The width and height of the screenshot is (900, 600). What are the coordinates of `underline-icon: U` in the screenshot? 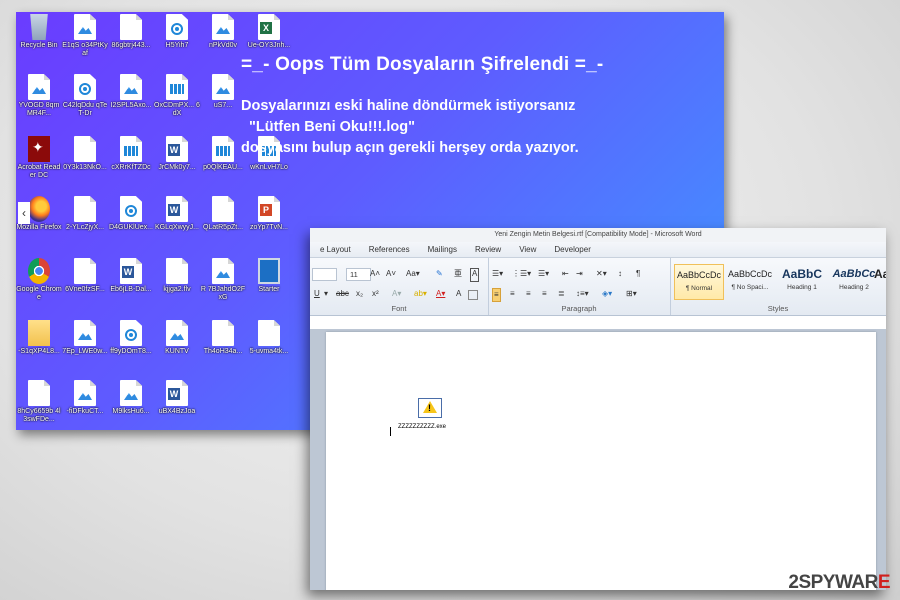 It's located at (317, 294).